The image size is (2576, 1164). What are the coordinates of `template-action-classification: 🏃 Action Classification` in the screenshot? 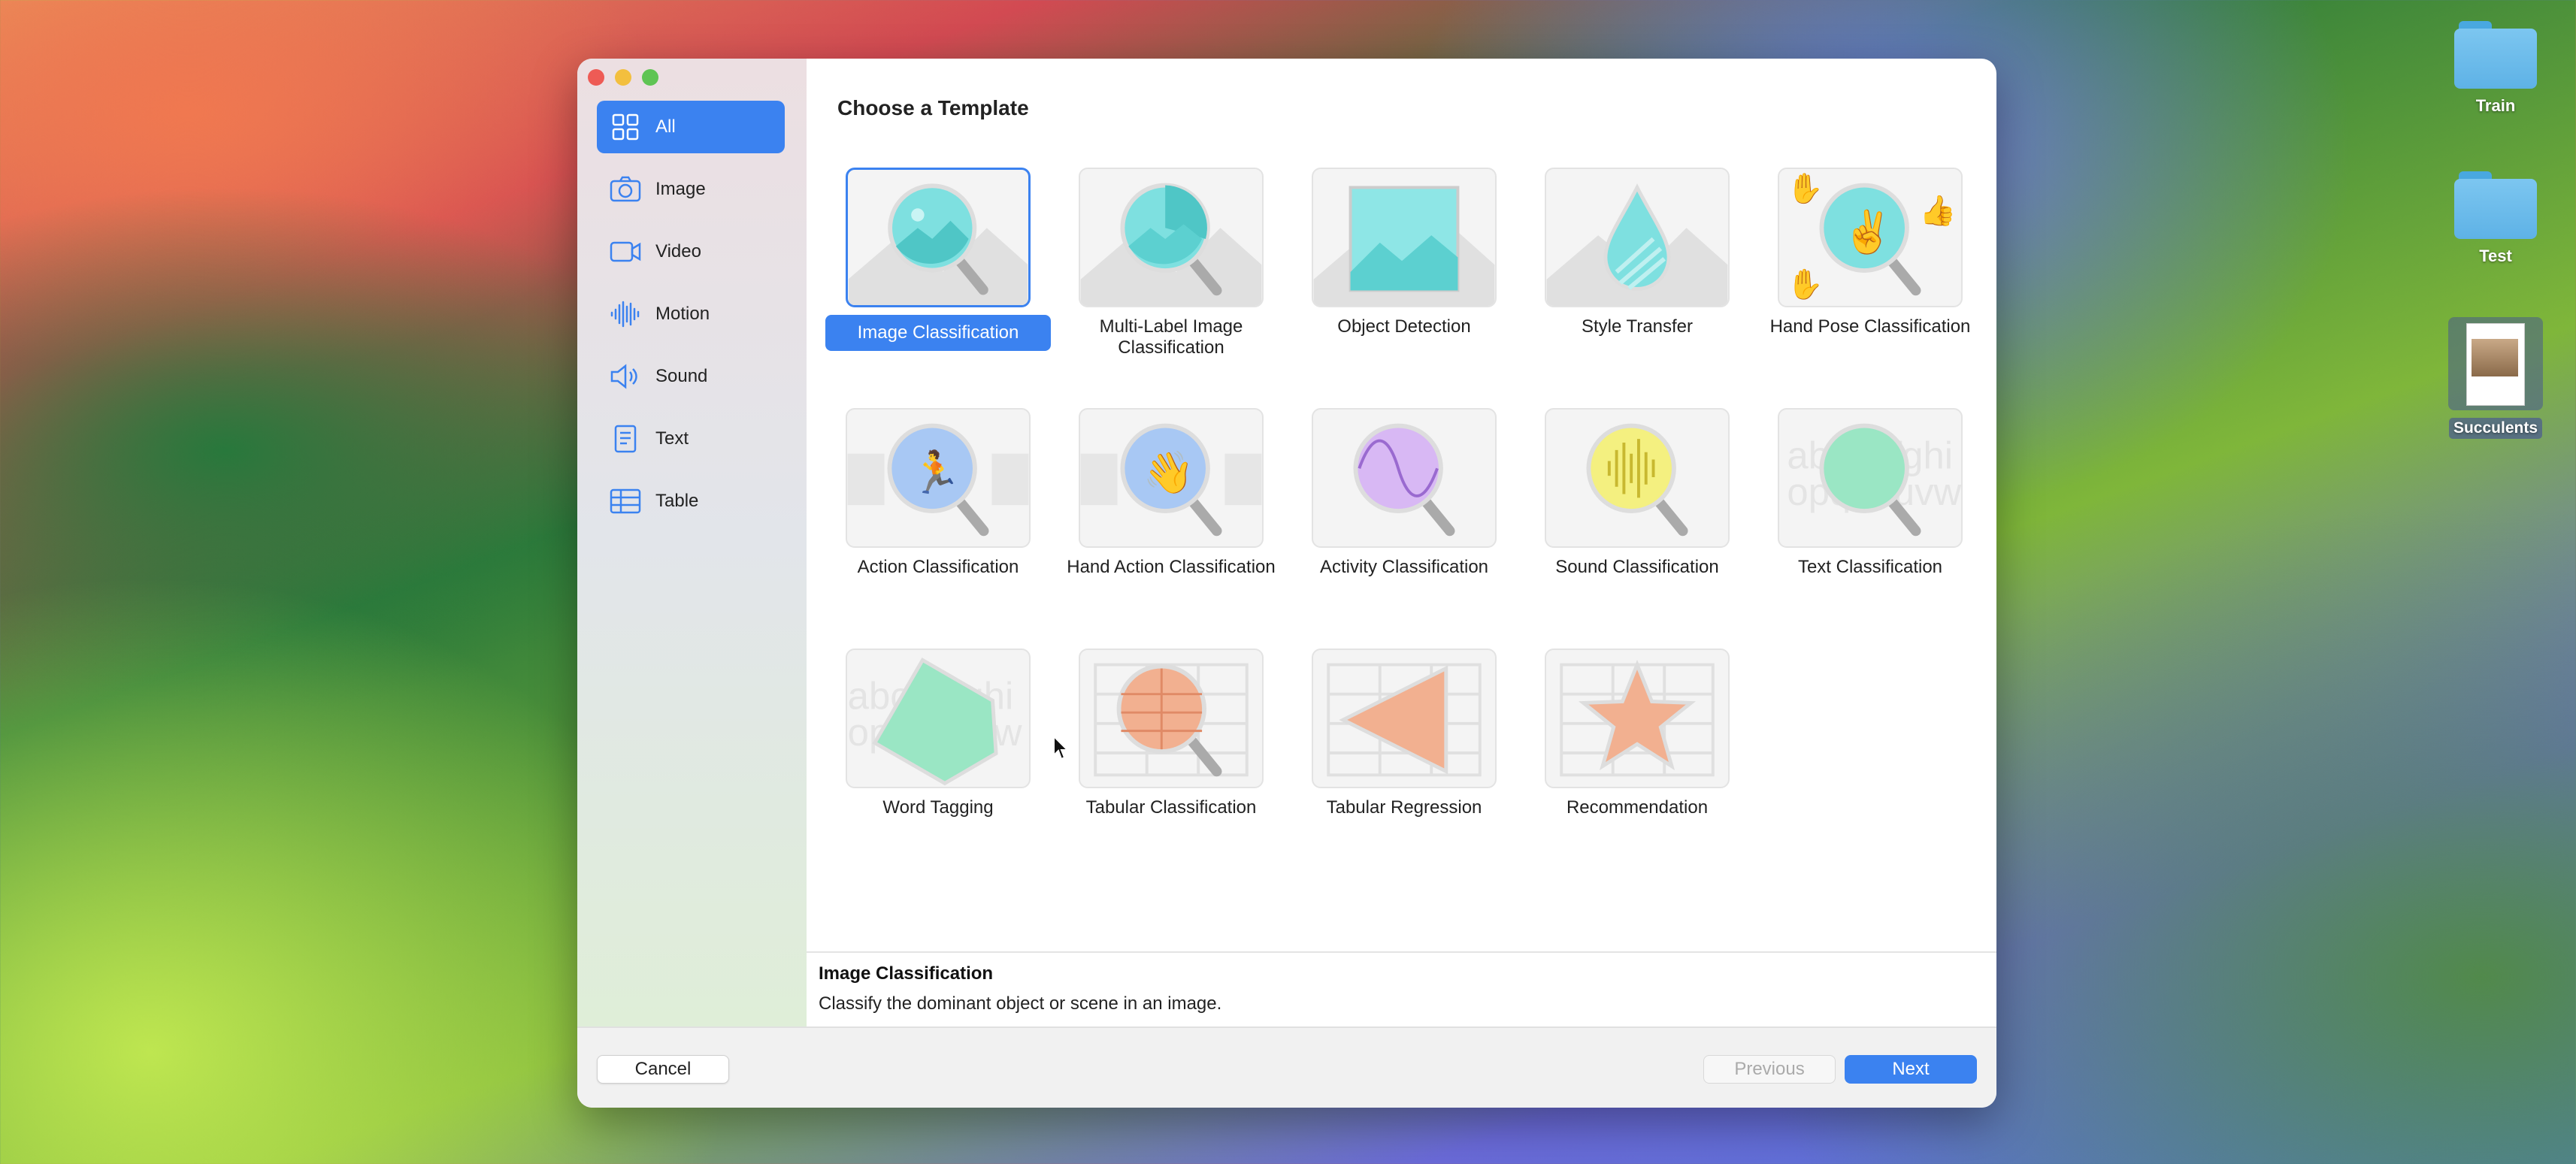 It's located at (938, 493).